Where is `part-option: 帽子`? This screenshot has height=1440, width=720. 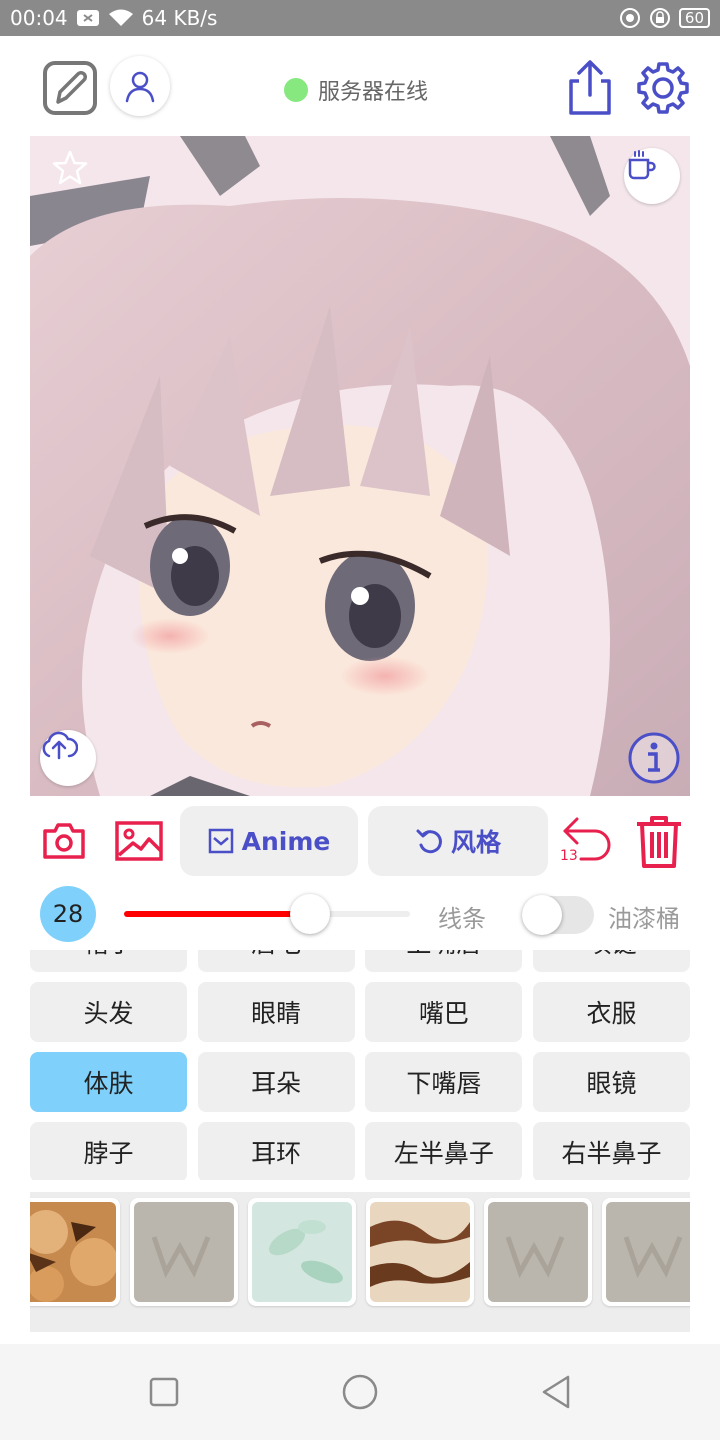
part-option: 帽子 is located at coordinates (108, 961).